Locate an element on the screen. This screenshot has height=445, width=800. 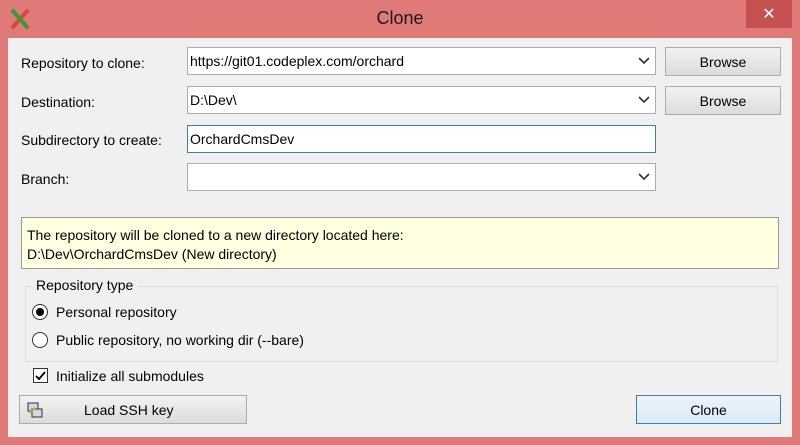
repository-value: https://git01.codeplex.com/orchard is located at coordinates (297, 61).